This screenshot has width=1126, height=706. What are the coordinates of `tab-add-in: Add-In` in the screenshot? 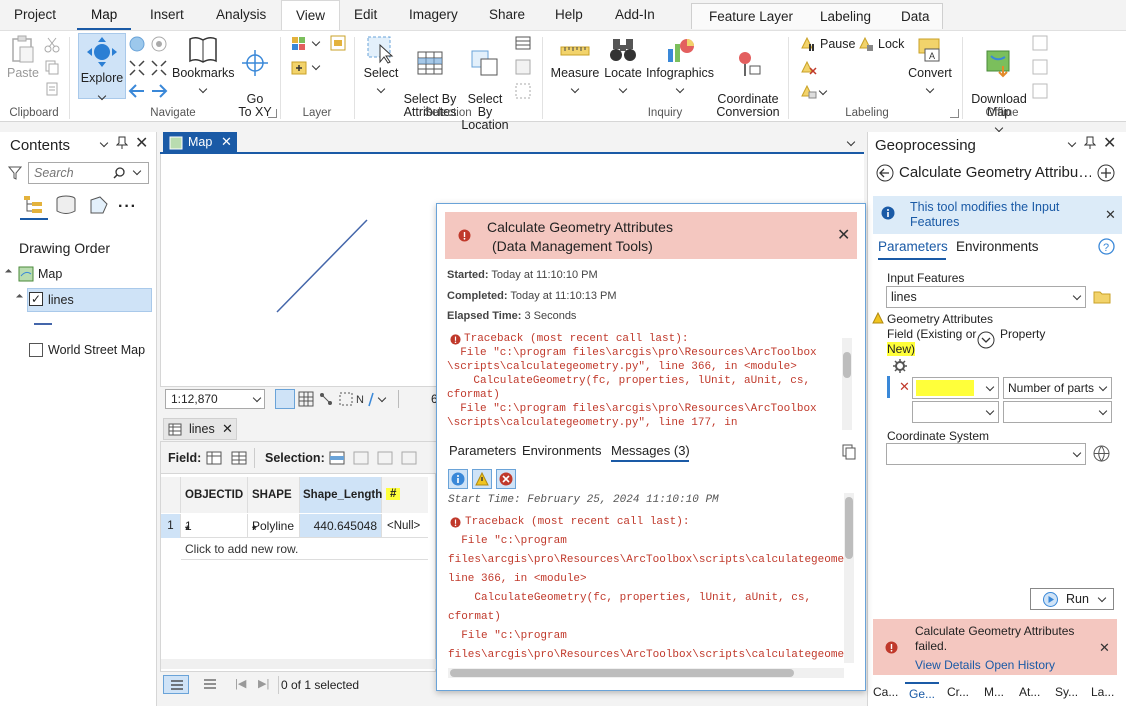 It's located at (635, 15).